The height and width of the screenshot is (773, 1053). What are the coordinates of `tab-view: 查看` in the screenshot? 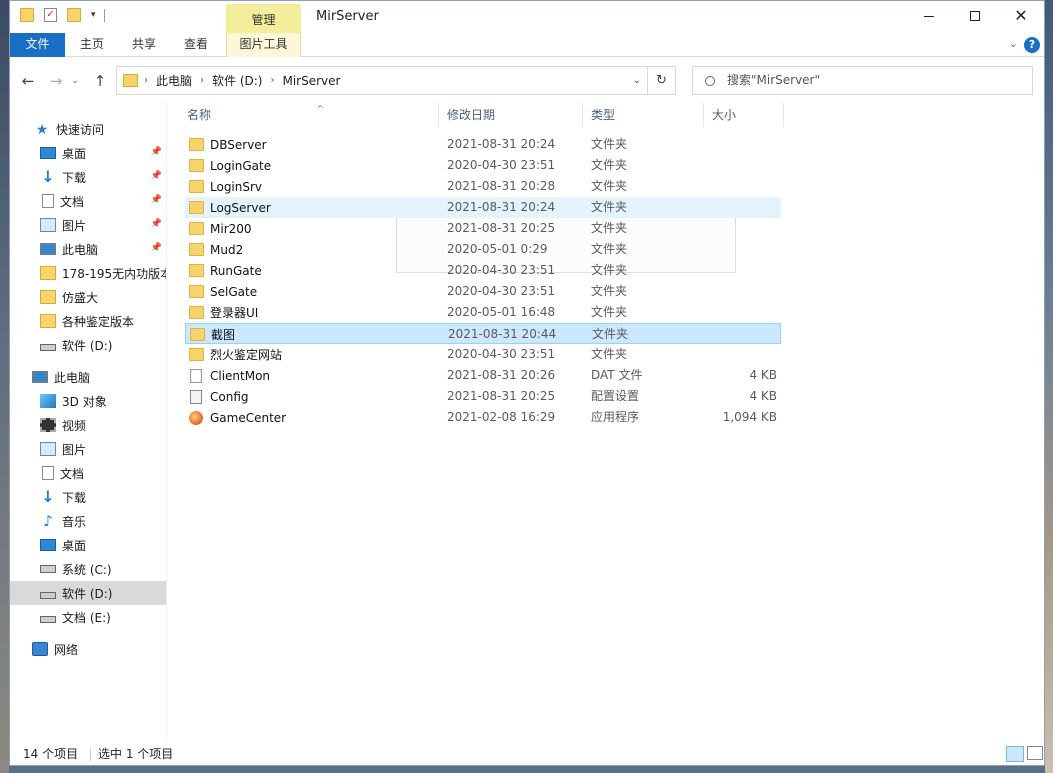 It's located at (196, 45).